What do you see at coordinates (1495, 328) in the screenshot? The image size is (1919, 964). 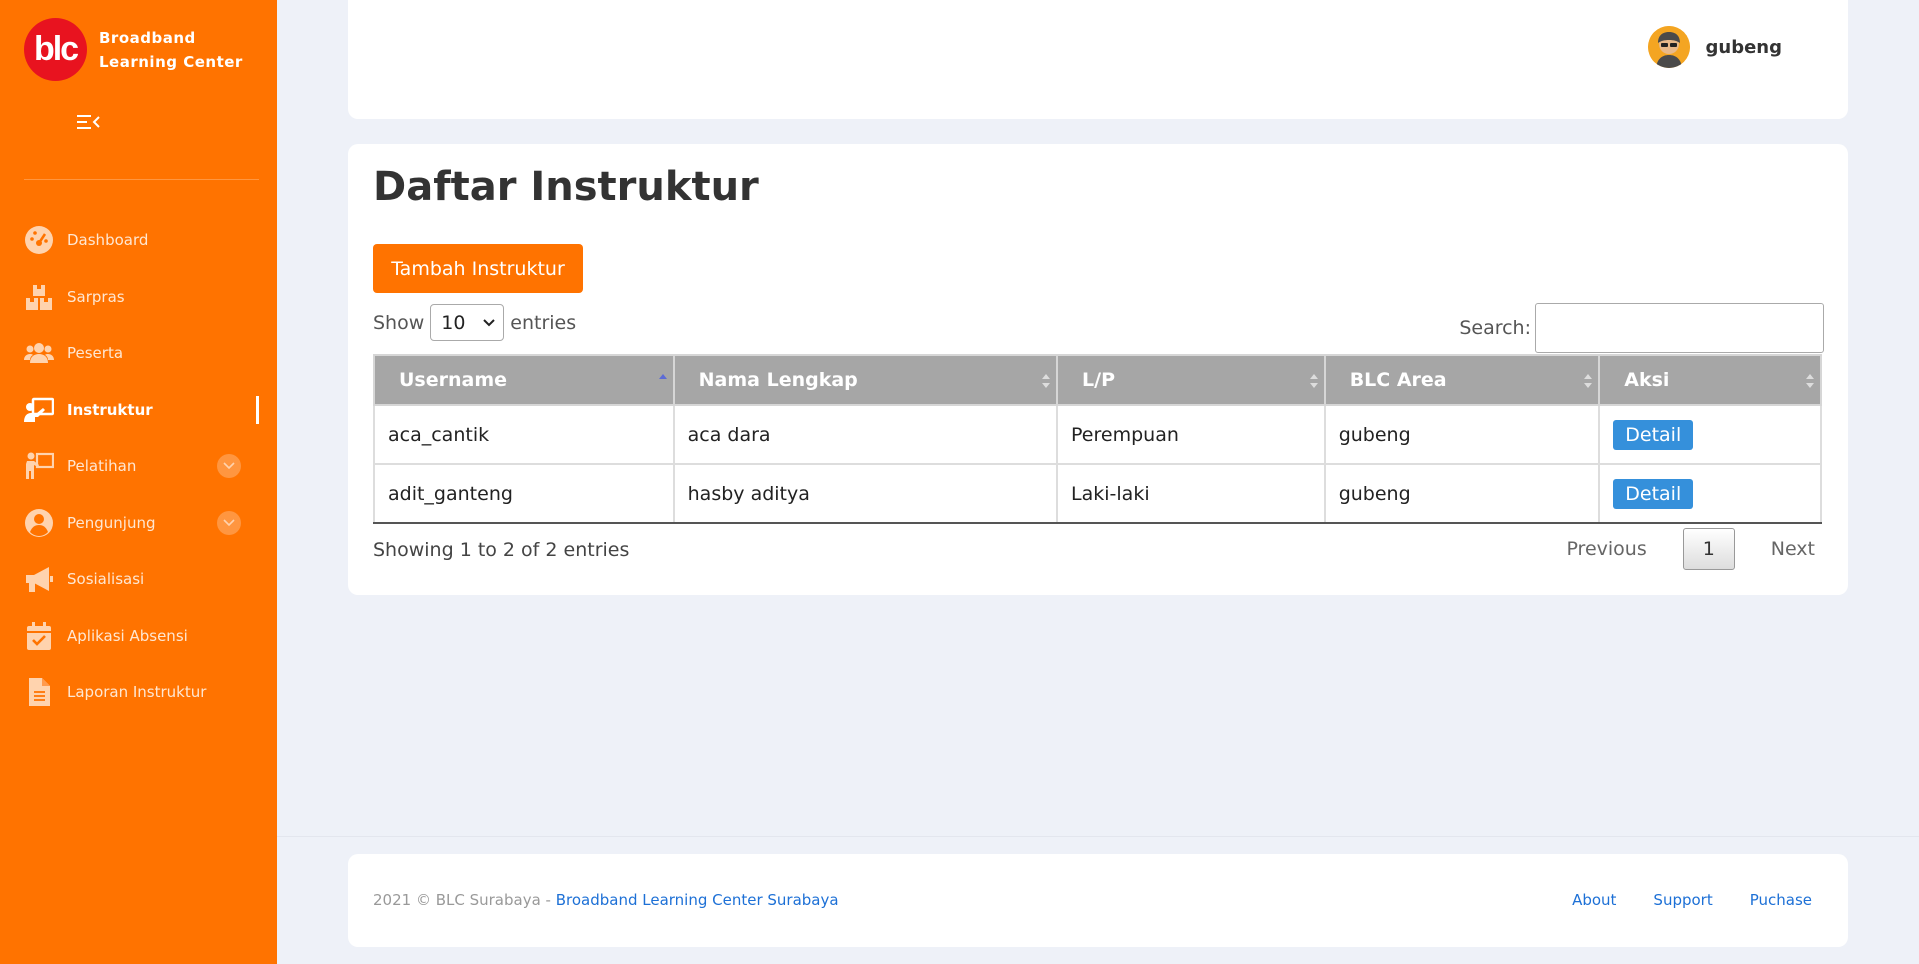 I see `search-label: Search:` at bounding box center [1495, 328].